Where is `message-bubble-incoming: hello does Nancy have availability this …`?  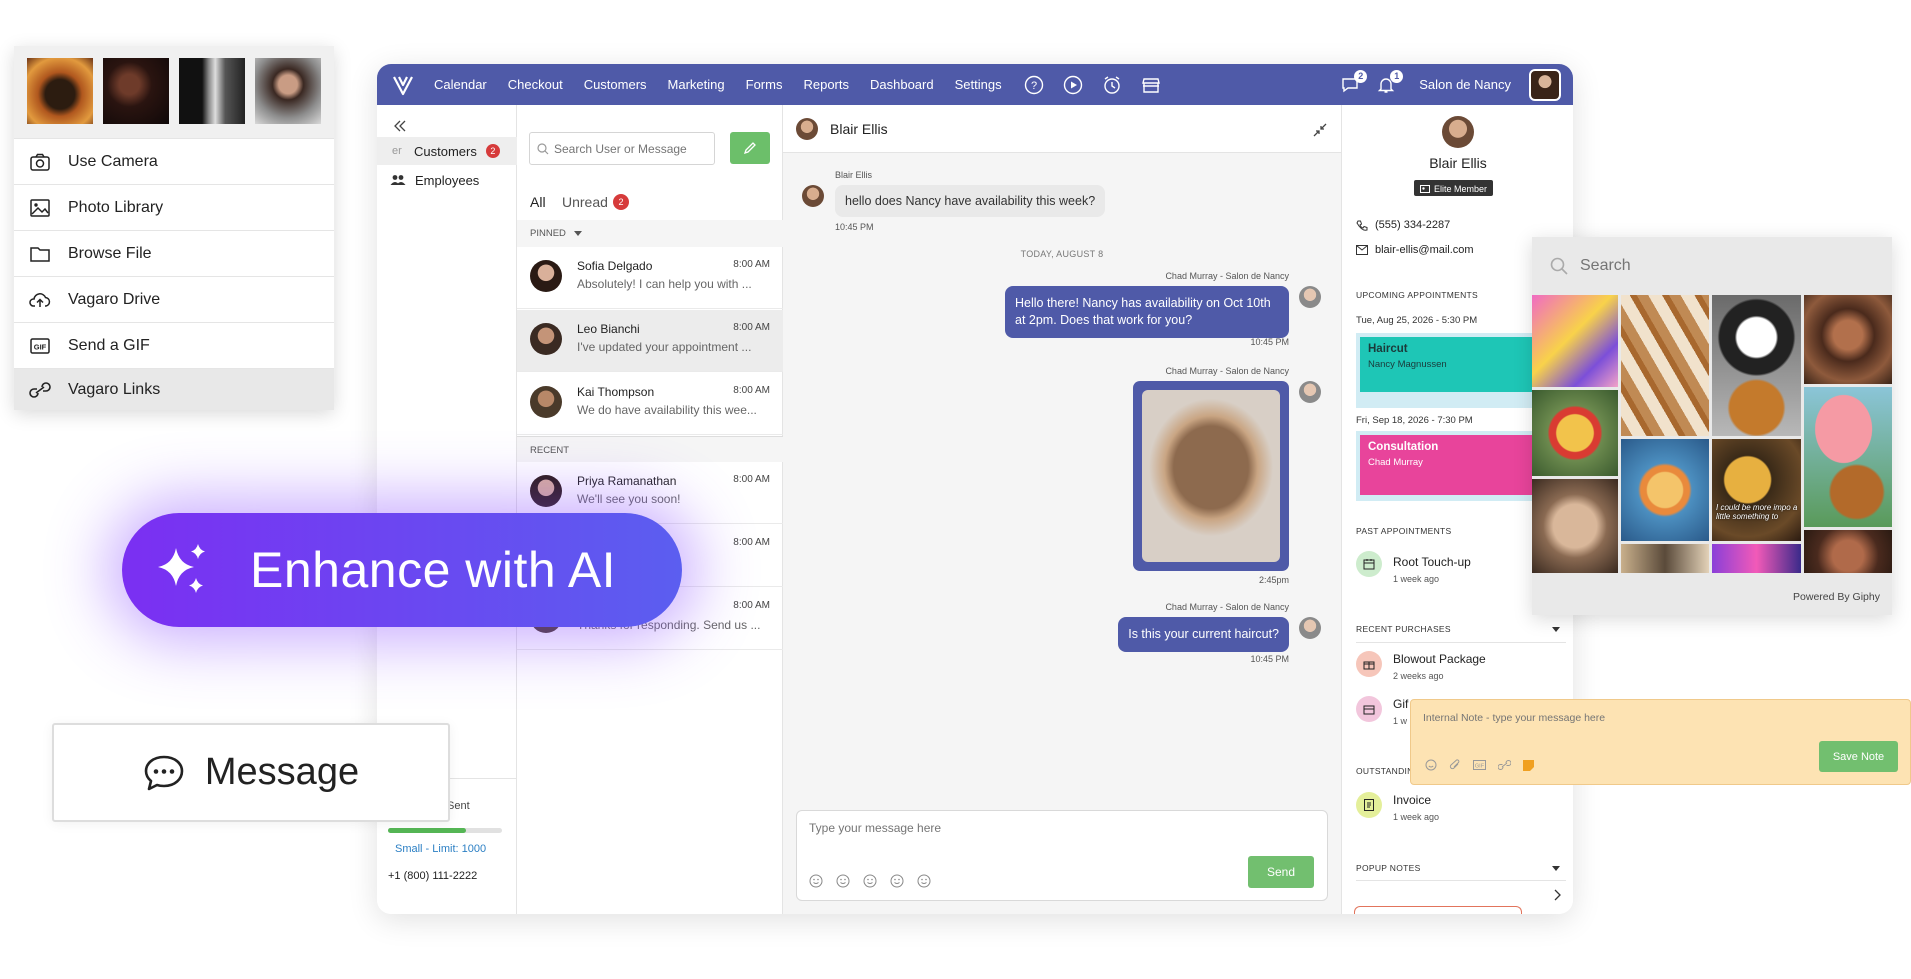 message-bubble-incoming: hello does Nancy have availability this … is located at coordinates (970, 201).